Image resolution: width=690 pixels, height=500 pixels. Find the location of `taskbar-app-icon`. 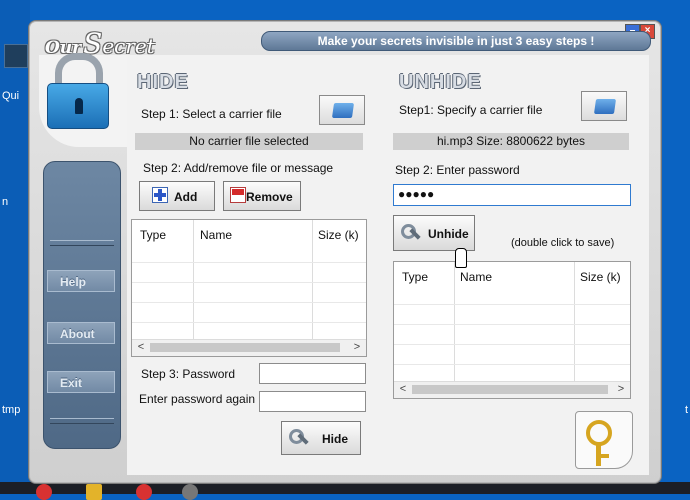

taskbar-app-icon is located at coordinates (44, 492).